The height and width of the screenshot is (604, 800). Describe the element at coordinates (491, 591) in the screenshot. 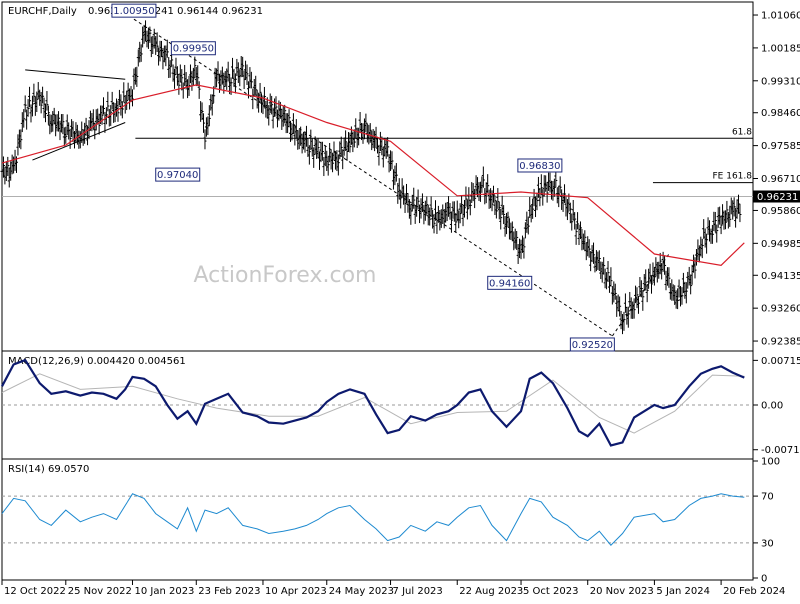

I see `x-axis-label: 22 Aug 2023` at that location.